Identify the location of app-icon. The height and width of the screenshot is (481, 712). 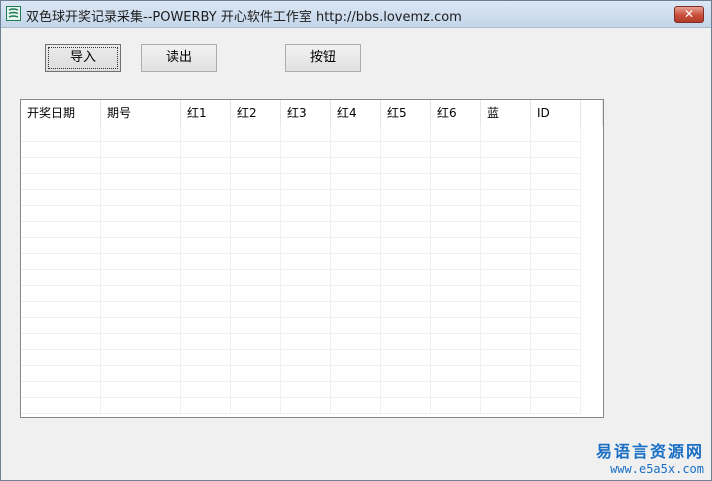
(13, 13).